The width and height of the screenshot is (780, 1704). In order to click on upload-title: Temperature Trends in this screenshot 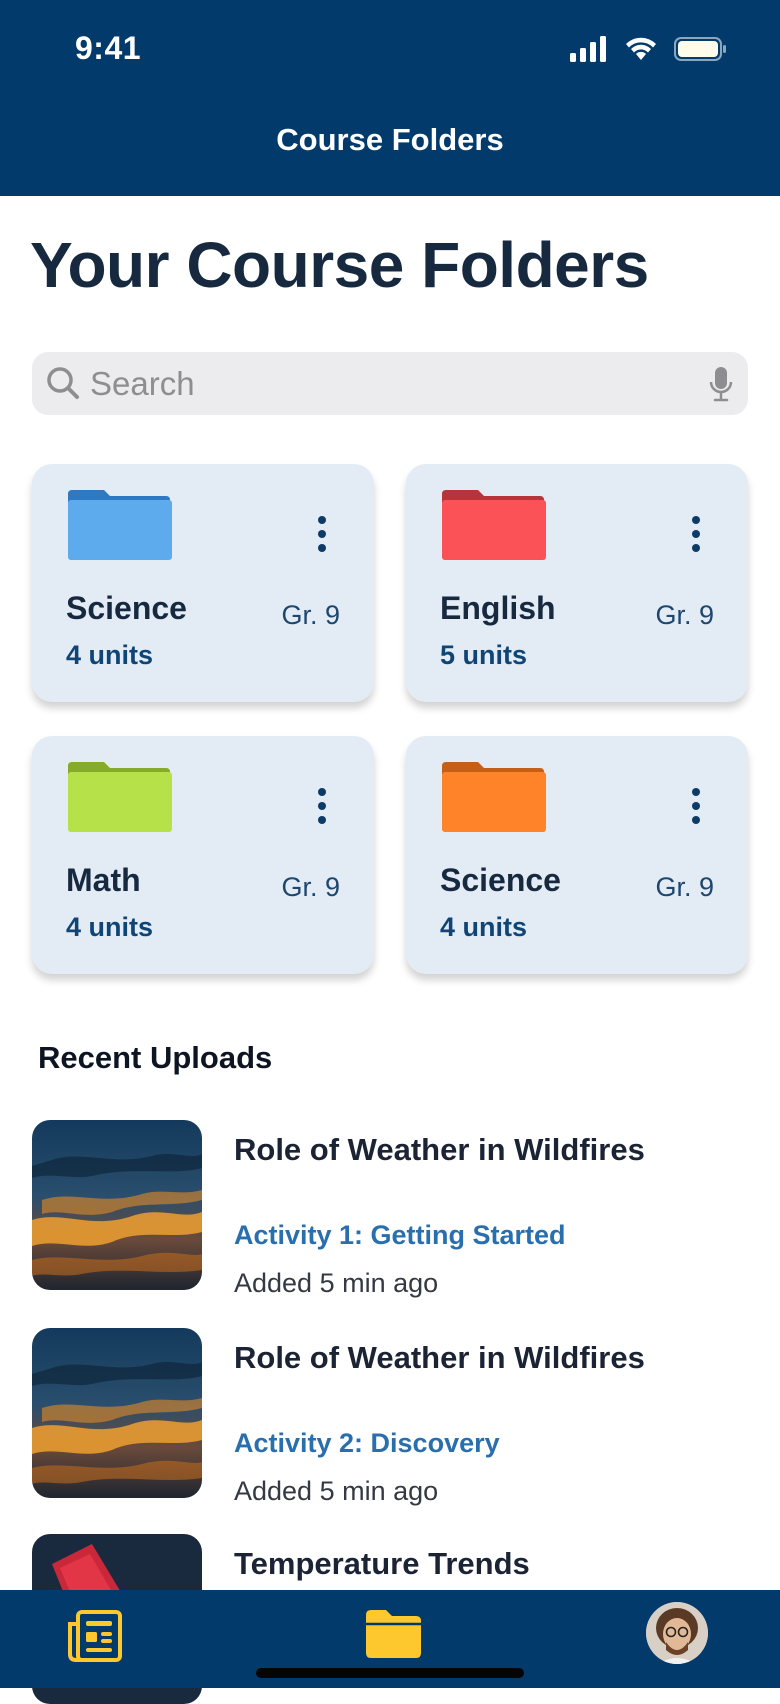, I will do `click(382, 1563)`.